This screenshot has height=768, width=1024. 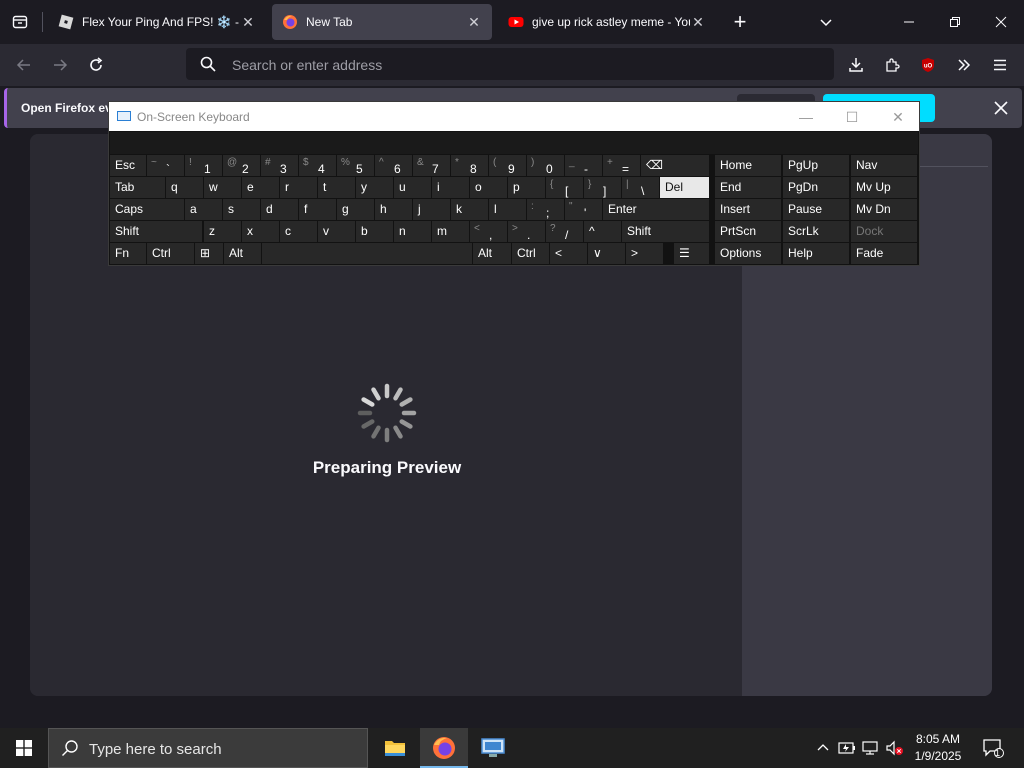 What do you see at coordinates (128, 165) in the screenshot?
I see `osk-key-number-row-0: Esc` at bounding box center [128, 165].